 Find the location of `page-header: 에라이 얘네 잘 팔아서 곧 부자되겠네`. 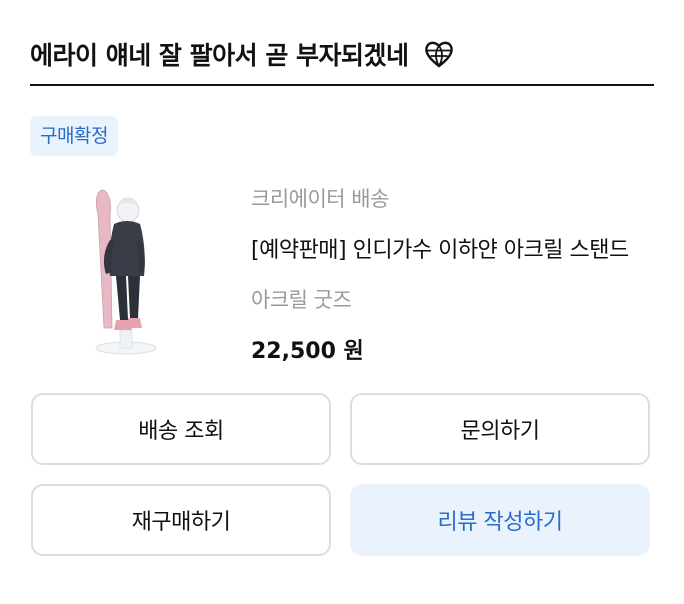

page-header: 에라이 얘네 잘 팔아서 곧 부자되겠네 is located at coordinates (342, 54).